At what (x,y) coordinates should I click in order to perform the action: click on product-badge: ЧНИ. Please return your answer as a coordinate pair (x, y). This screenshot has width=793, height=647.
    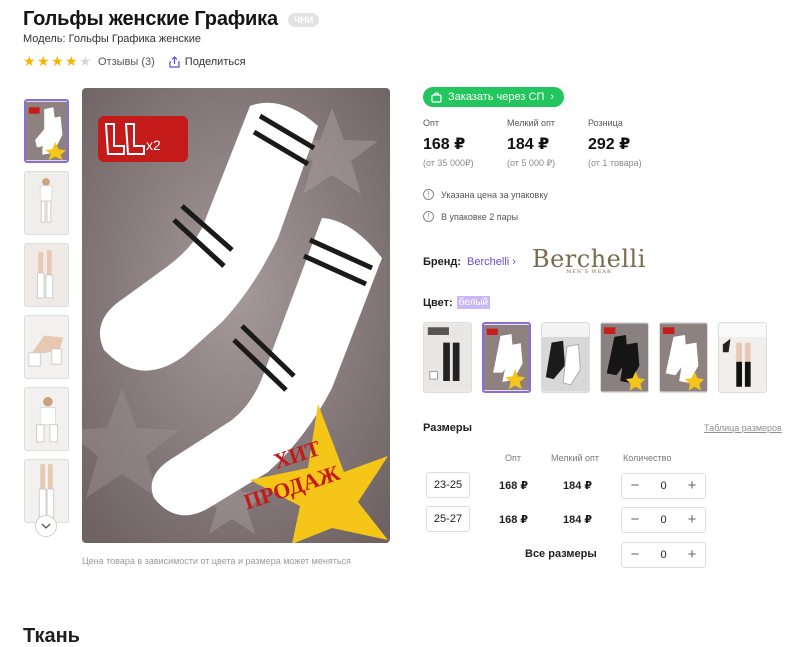
    Looking at the image, I should click on (303, 19).